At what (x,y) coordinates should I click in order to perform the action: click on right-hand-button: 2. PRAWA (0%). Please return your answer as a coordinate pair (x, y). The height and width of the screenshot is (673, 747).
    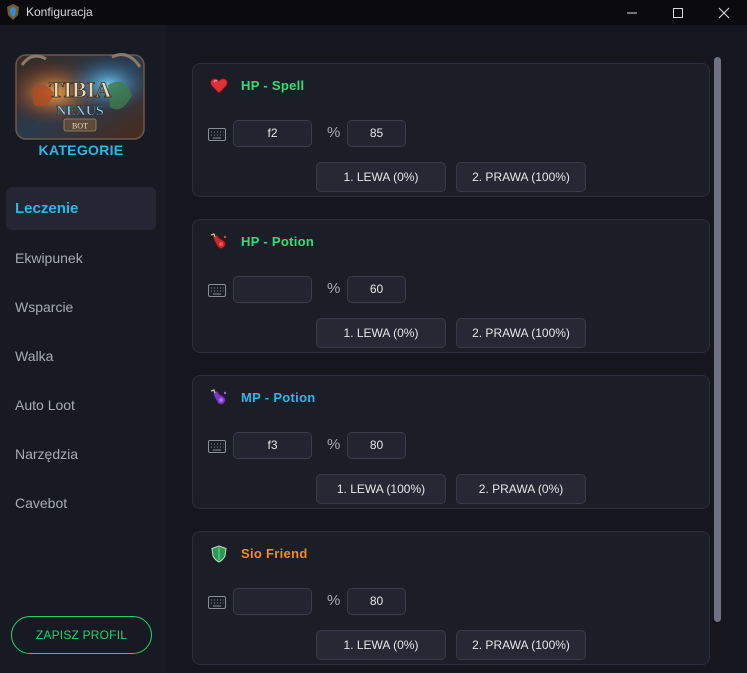
    Looking at the image, I should click on (521, 489).